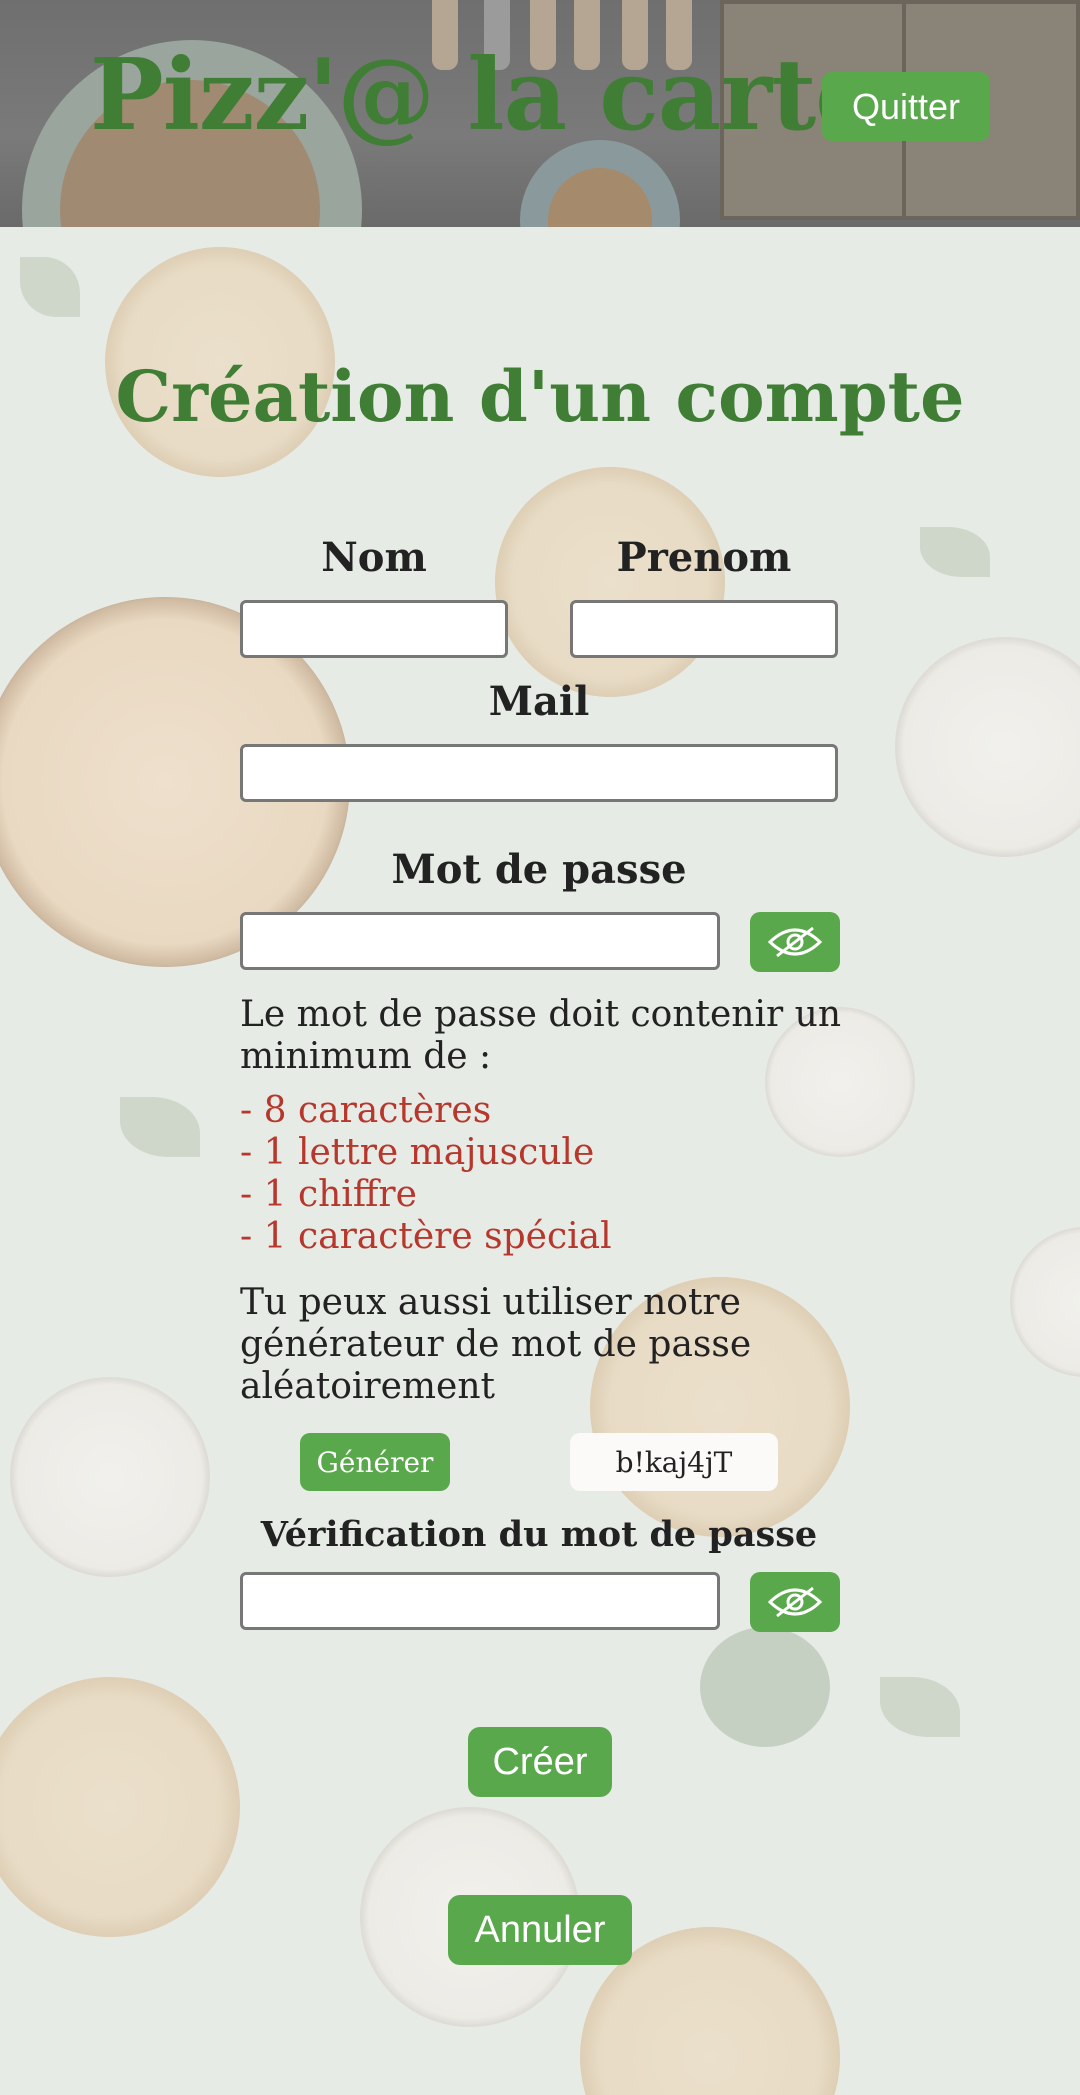 The width and height of the screenshot is (1080, 2095). What do you see at coordinates (374, 557) in the screenshot?
I see `nom-label: Nom` at bounding box center [374, 557].